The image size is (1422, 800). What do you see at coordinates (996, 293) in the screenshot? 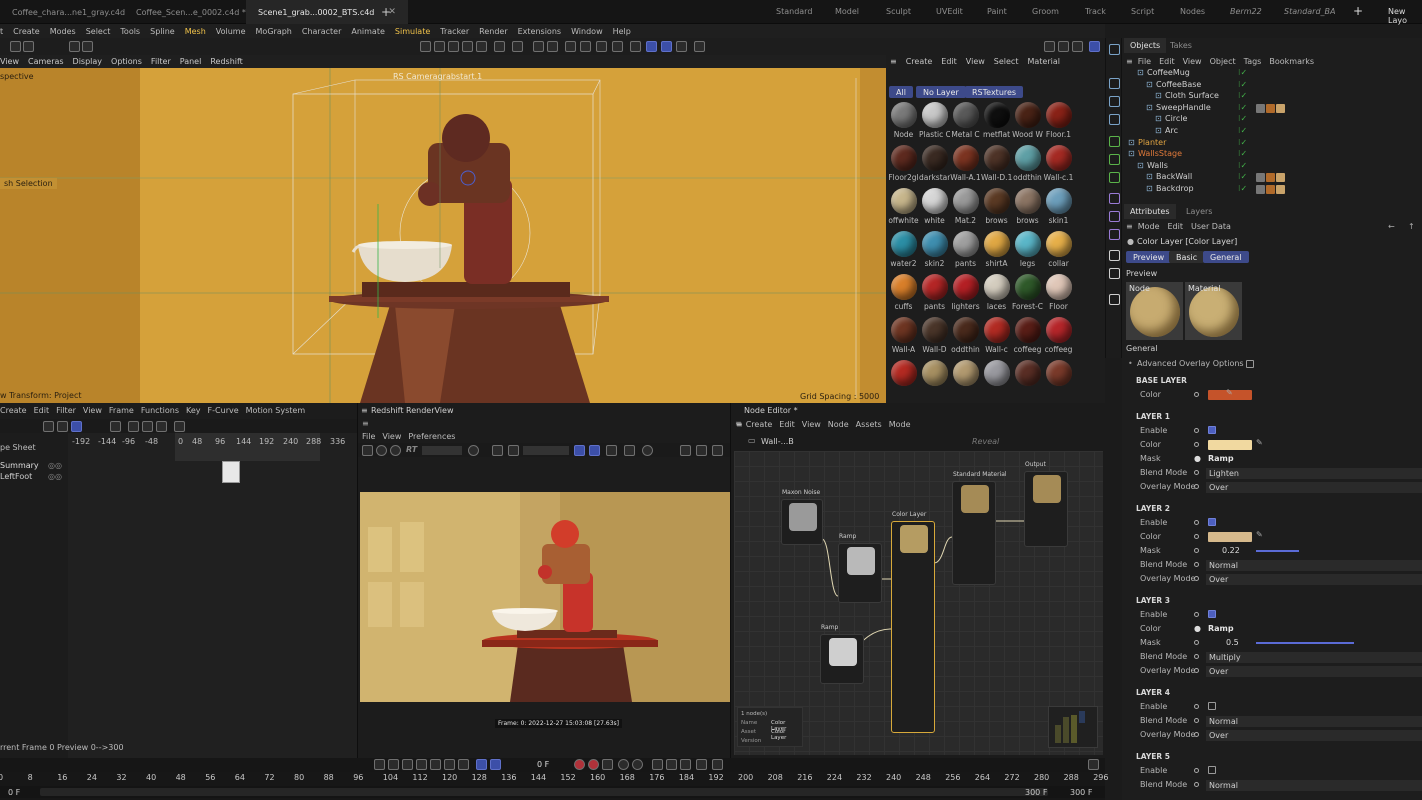
I see `material-swatch: laces` at bounding box center [996, 293].